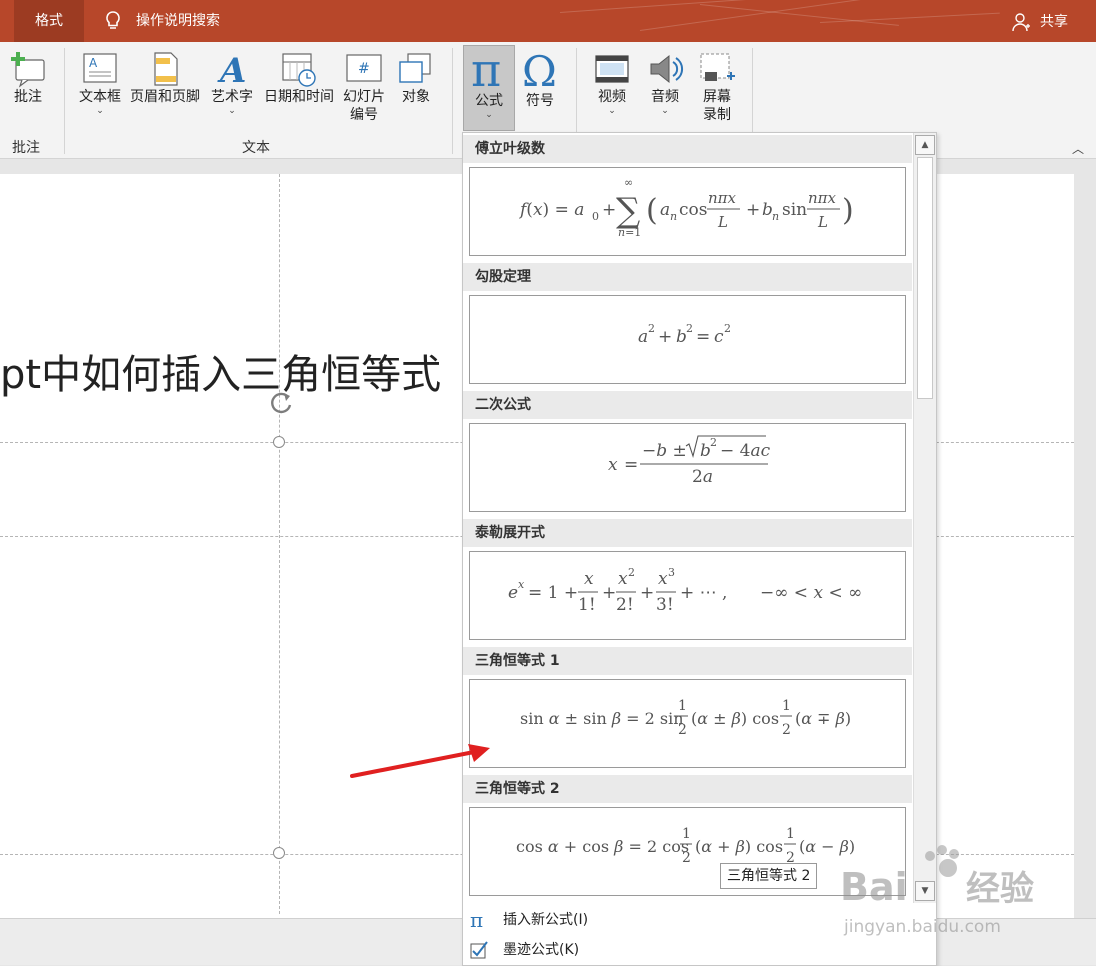 The width and height of the screenshot is (1096, 966). I want to click on svg-text: a, so click(643, 337).